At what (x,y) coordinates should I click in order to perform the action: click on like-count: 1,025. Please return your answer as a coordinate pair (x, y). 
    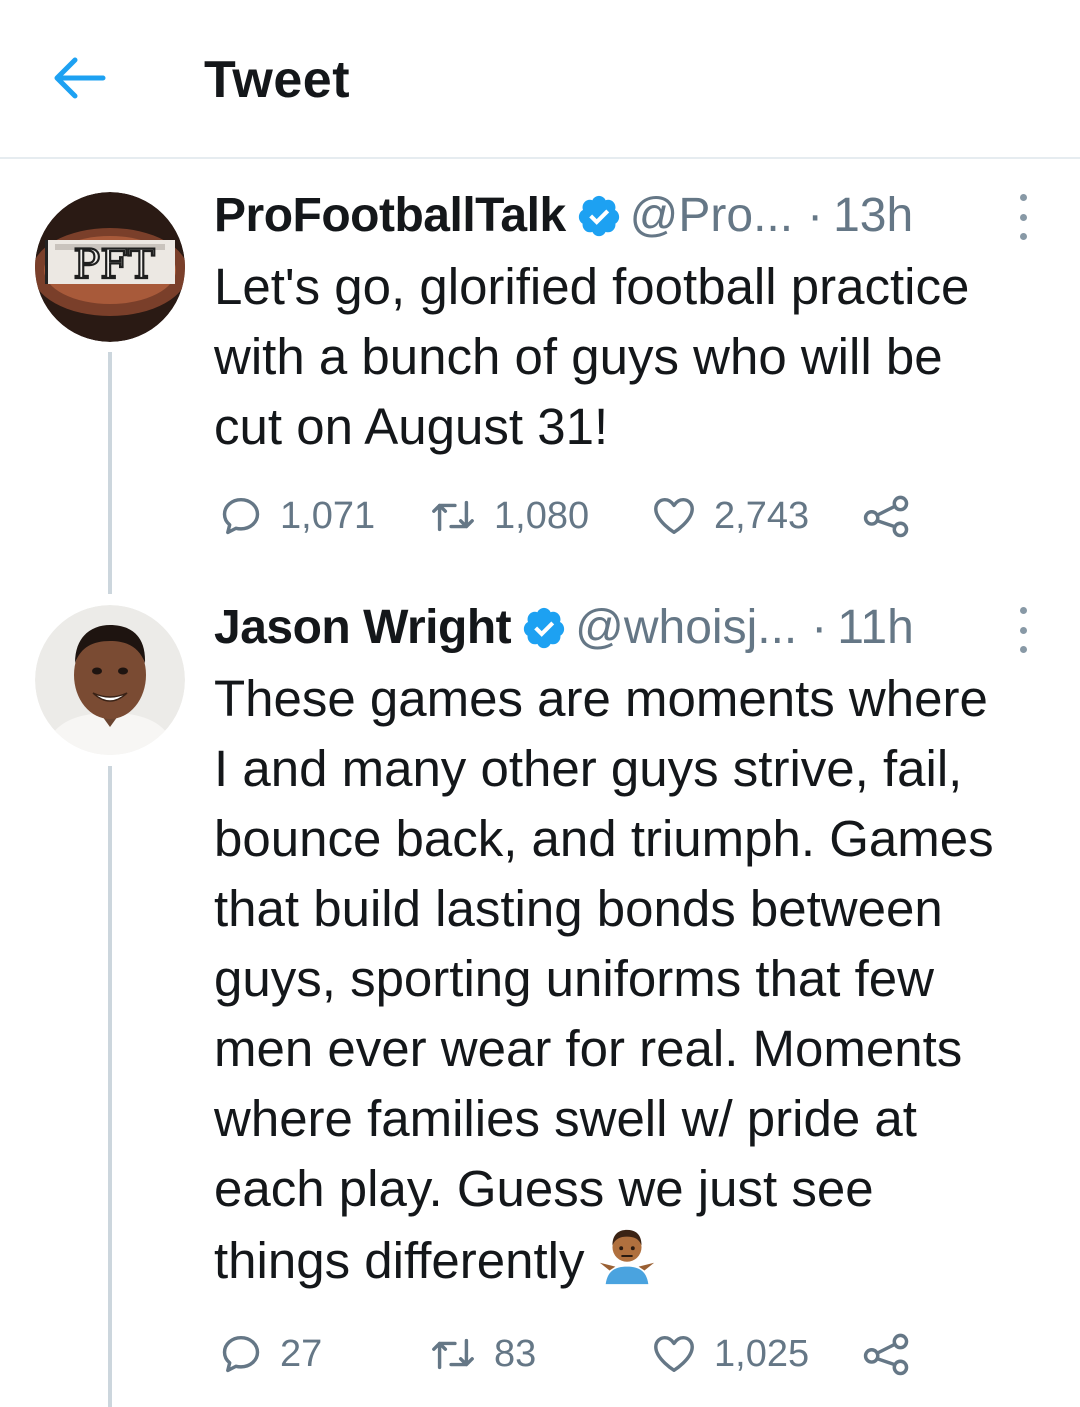
    Looking at the image, I should click on (762, 1353).